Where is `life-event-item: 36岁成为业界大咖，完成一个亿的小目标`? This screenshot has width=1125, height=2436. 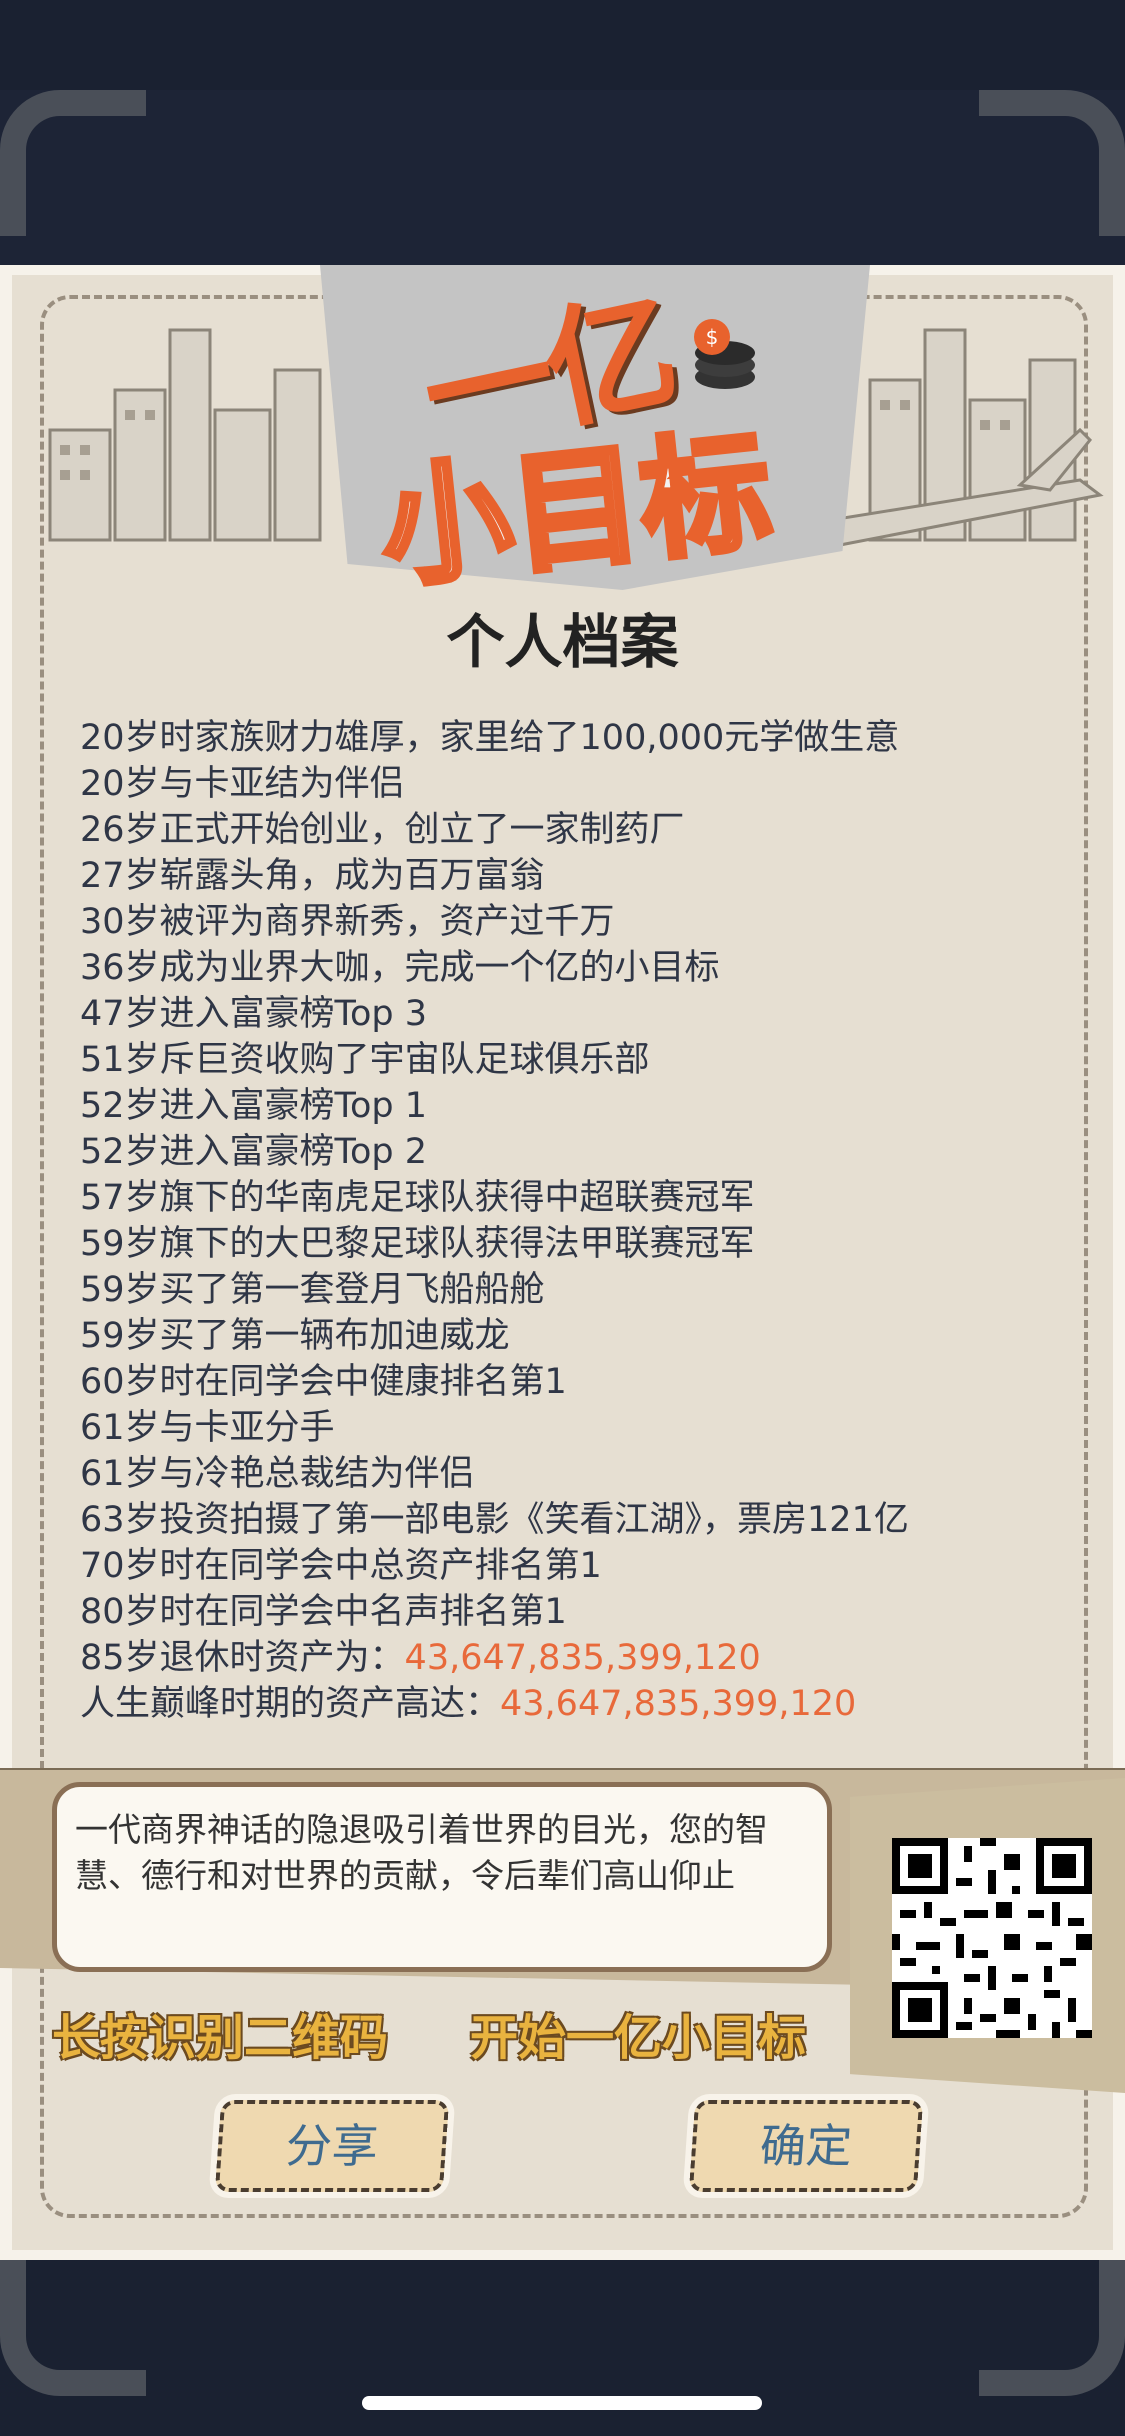
life-event-item: 36岁成为业界大咖，完成一个亿的小目标 is located at coordinates (400, 968).